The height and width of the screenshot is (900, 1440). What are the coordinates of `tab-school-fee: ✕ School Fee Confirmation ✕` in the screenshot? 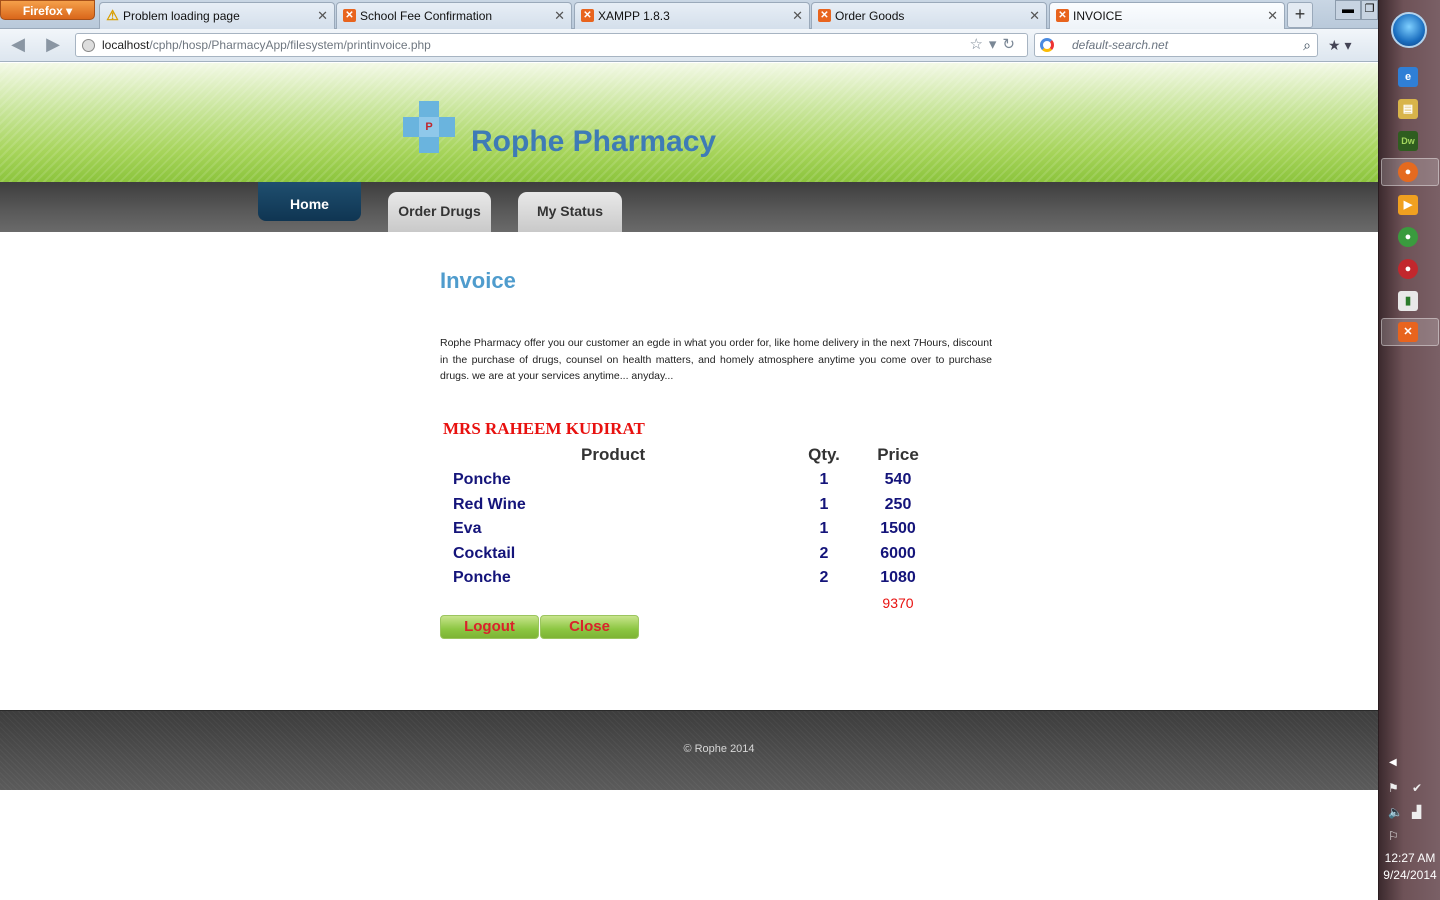 It's located at (454, 15).